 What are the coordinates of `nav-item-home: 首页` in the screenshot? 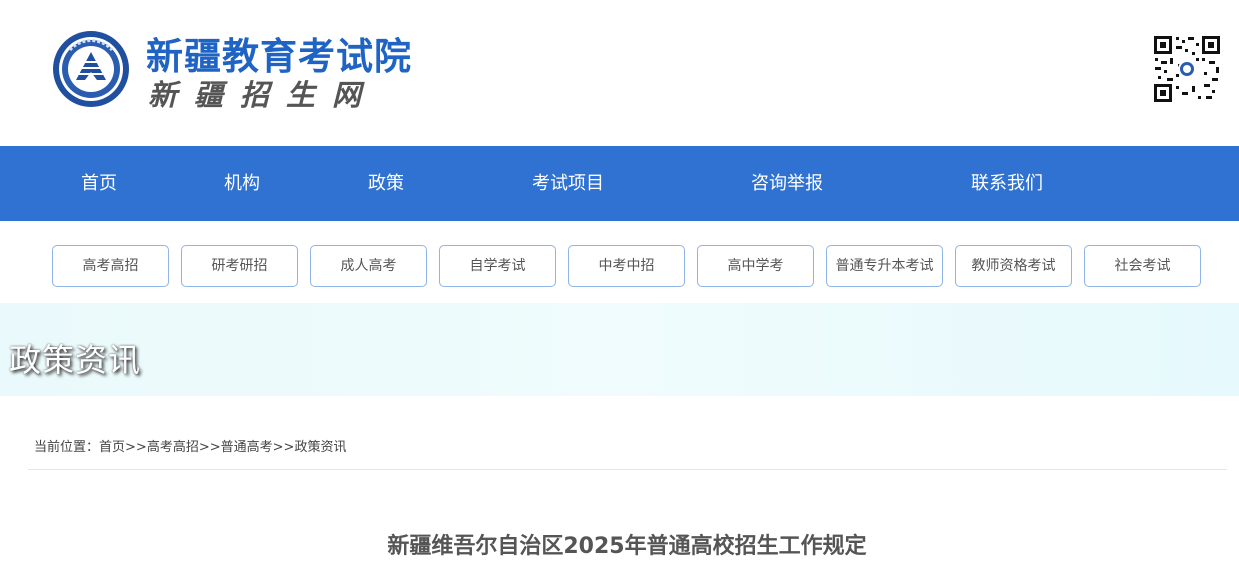 It's located at (99, 183).